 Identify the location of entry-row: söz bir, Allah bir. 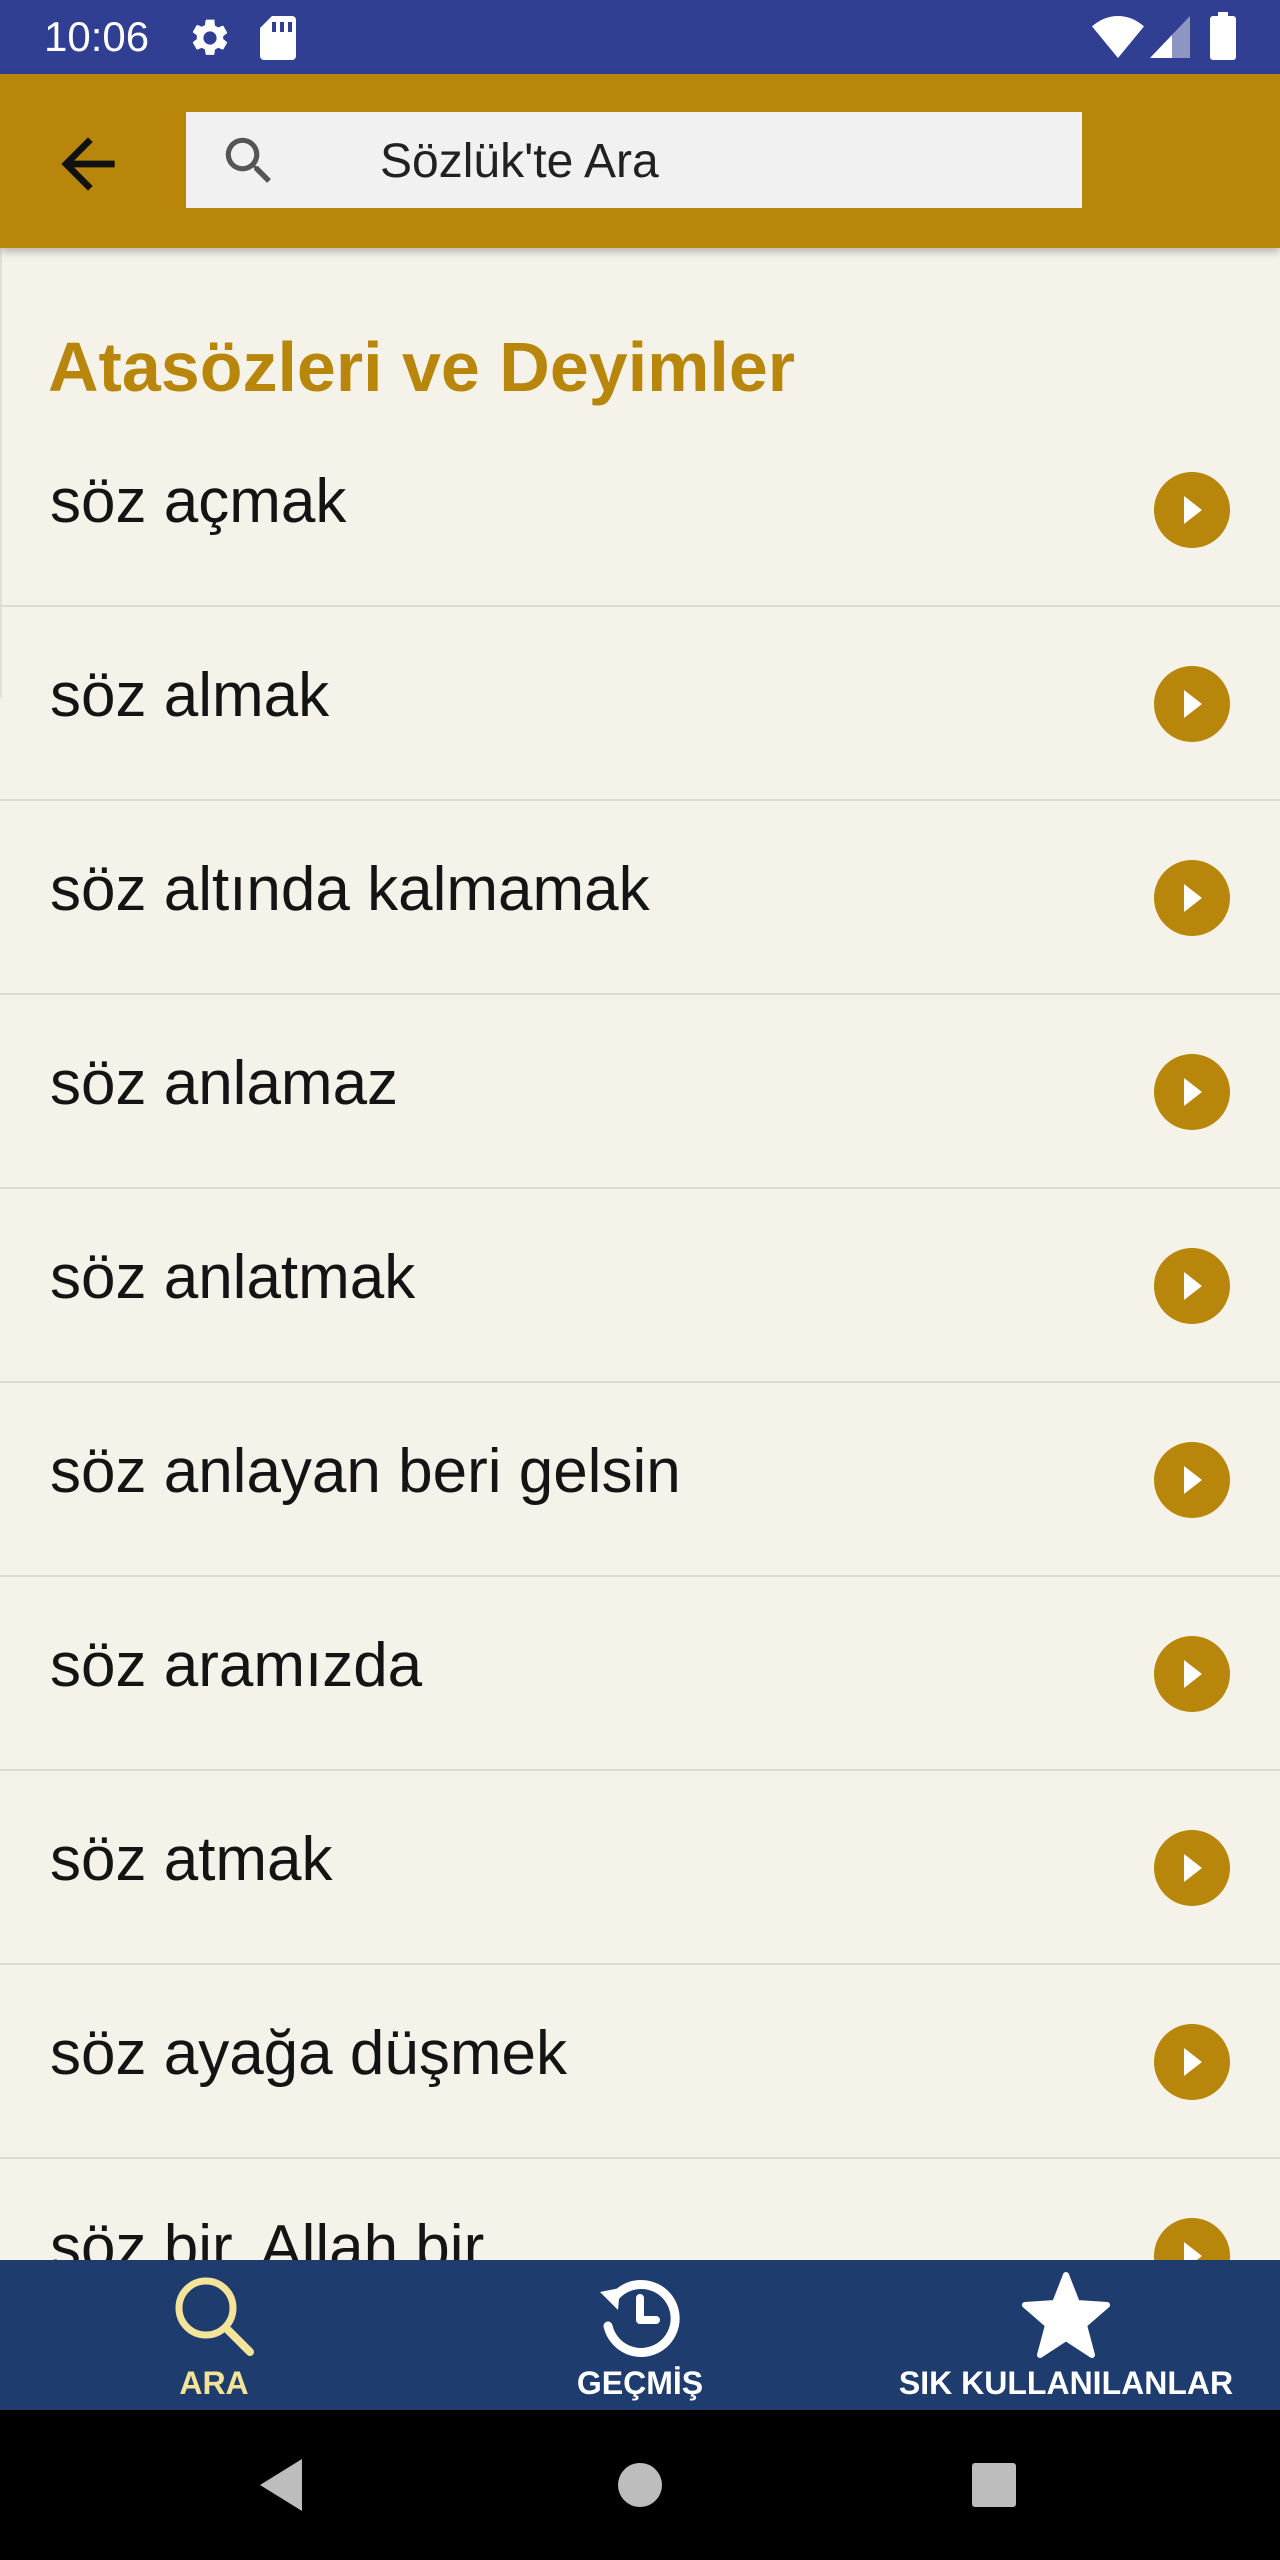
(640, 2209).